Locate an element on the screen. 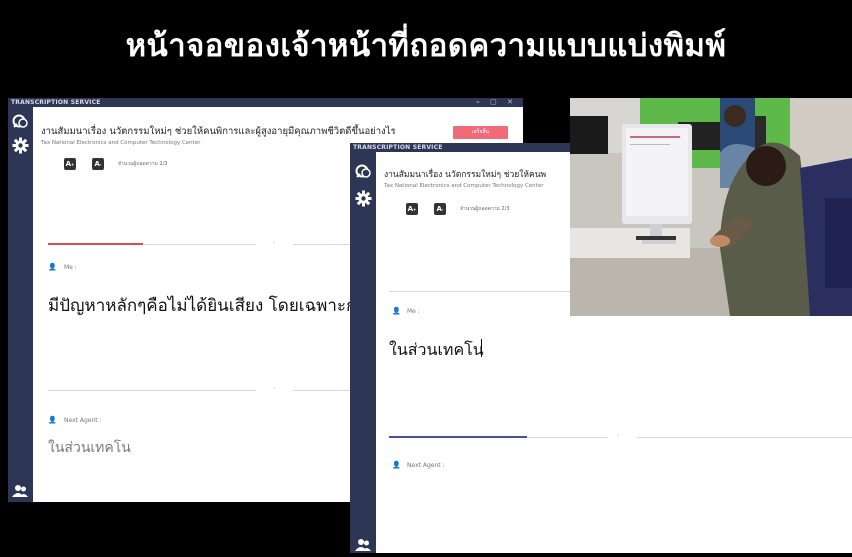 The image size is (852, 557). window-controls: – ▢ ✕ is located at coordinates (496, 102).